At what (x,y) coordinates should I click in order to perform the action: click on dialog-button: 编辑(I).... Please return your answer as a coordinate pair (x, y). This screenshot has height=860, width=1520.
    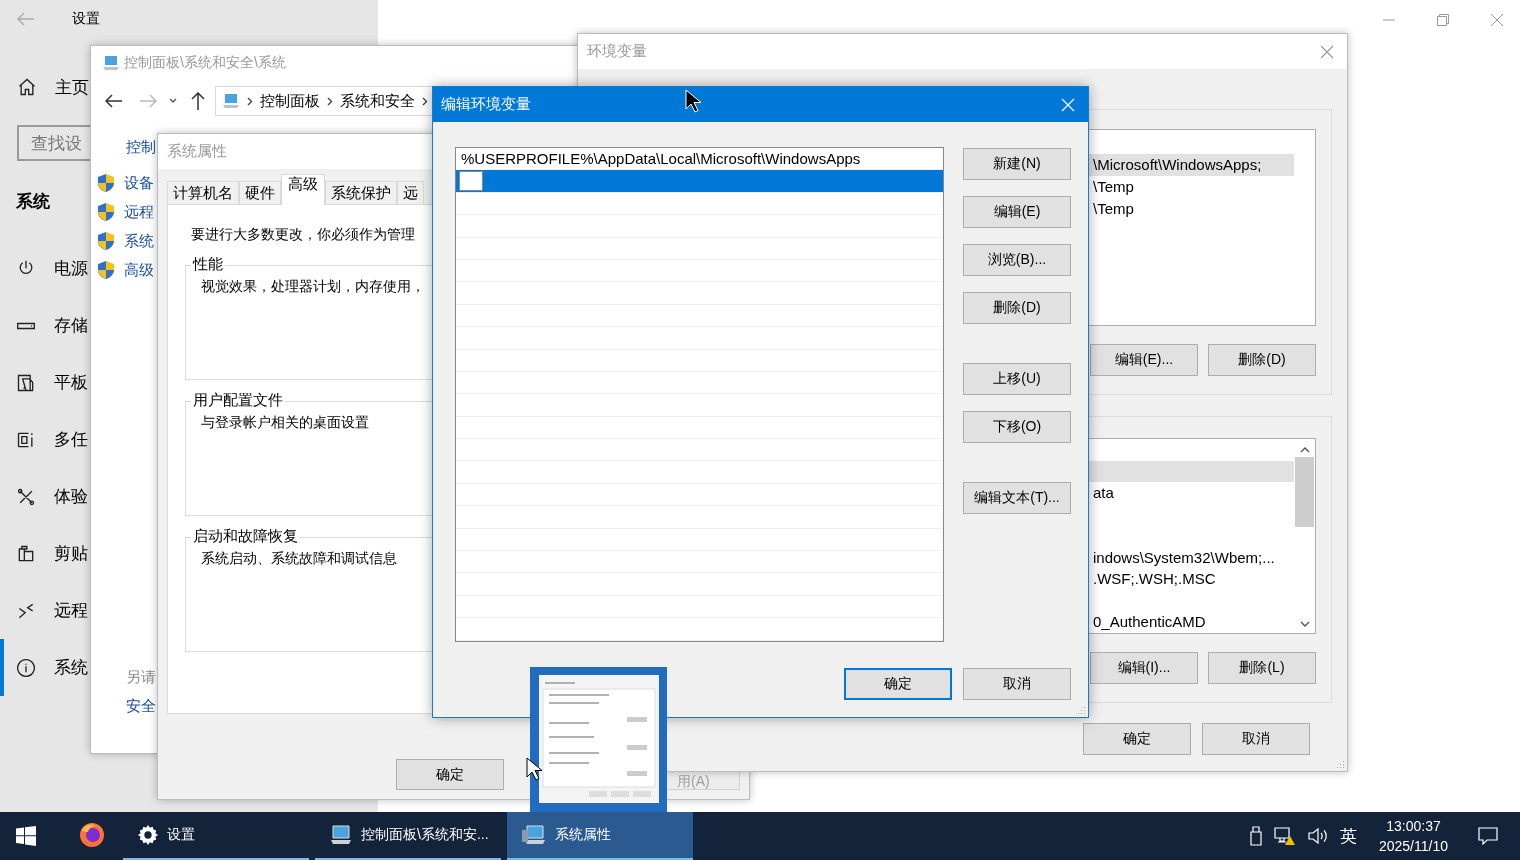
    Looking at the image, I should click on (1144, 668).